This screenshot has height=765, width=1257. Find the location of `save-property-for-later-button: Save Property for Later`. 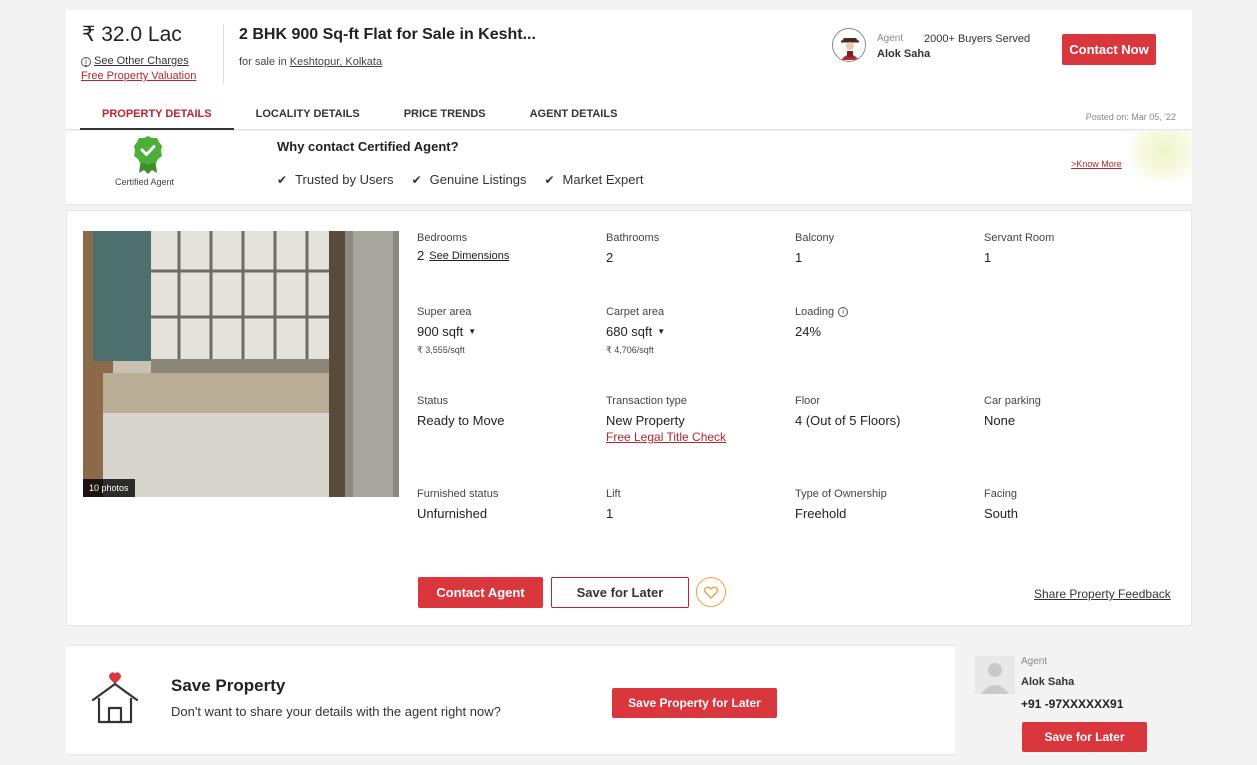

save-property-for-later-button: Save Property for Later is located at coordinates (694, 703).